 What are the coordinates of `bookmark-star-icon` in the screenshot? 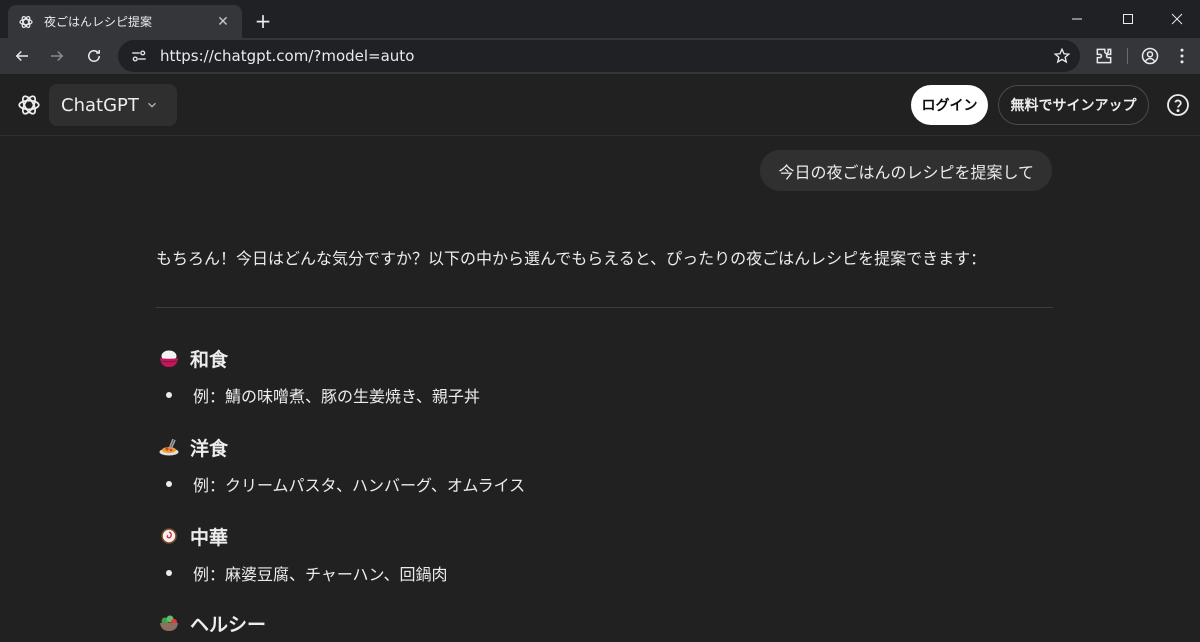 It's located at (1062, 56).